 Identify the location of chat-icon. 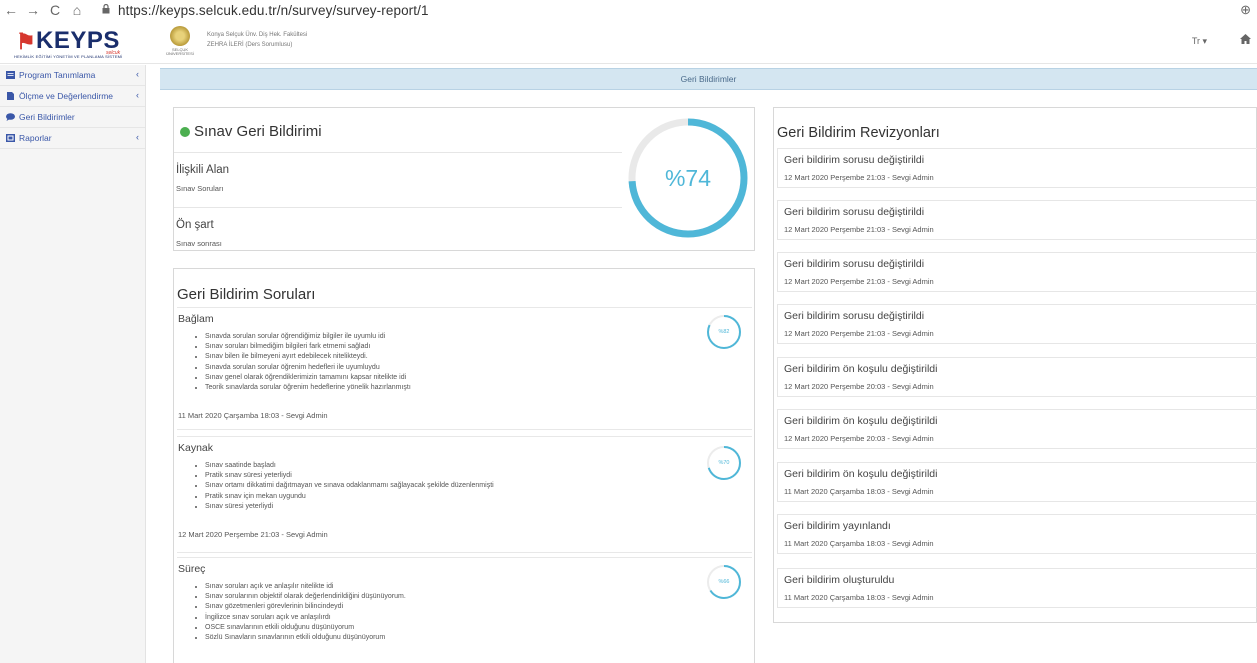
(10, 117).